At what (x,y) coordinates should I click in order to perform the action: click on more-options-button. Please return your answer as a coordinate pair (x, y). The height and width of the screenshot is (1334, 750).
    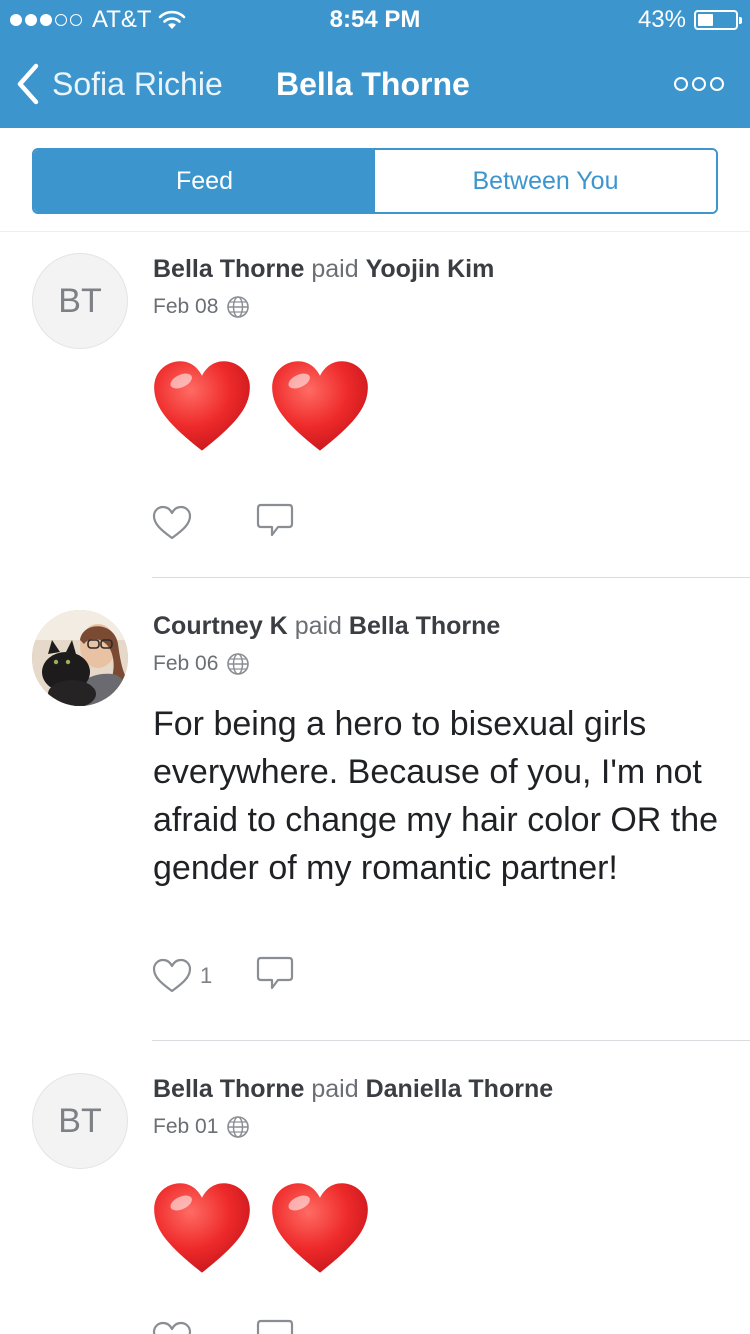
    Looking at the image, I should click on (699, 84).